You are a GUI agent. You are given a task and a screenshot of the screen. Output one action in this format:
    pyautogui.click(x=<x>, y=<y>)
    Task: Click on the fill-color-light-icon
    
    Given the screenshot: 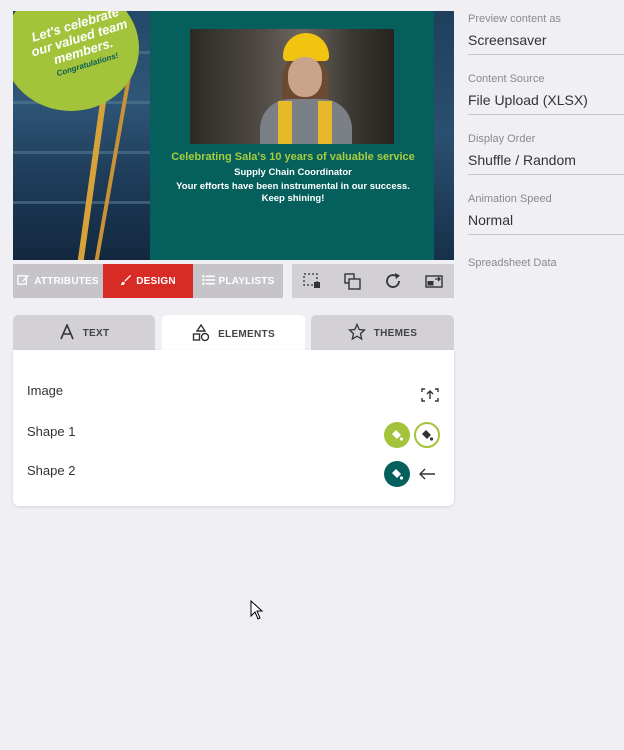 What is the action you would take?
    pyautogui.click(x=427, y=435)
    